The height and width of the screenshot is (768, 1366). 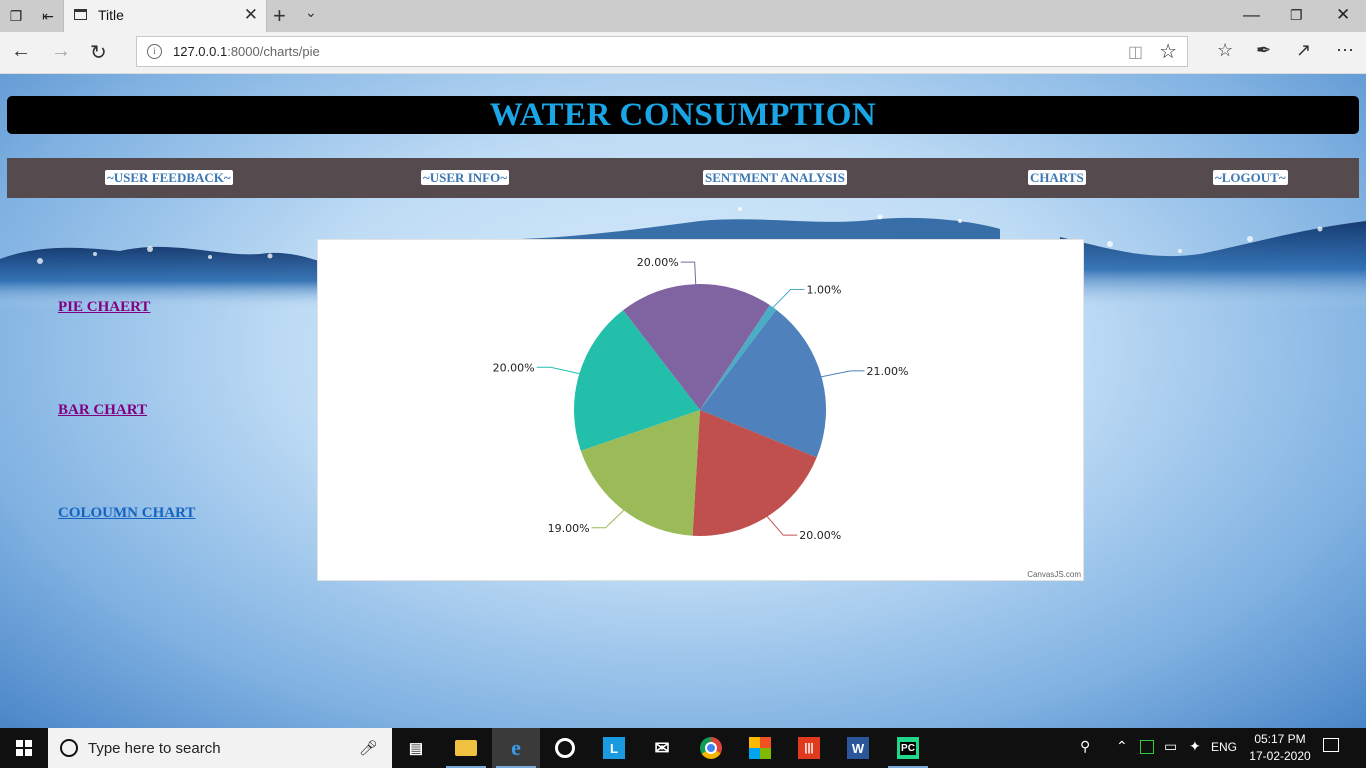 I want to click on favorite-star-icon: ☆, so click(x=1168, y=51).